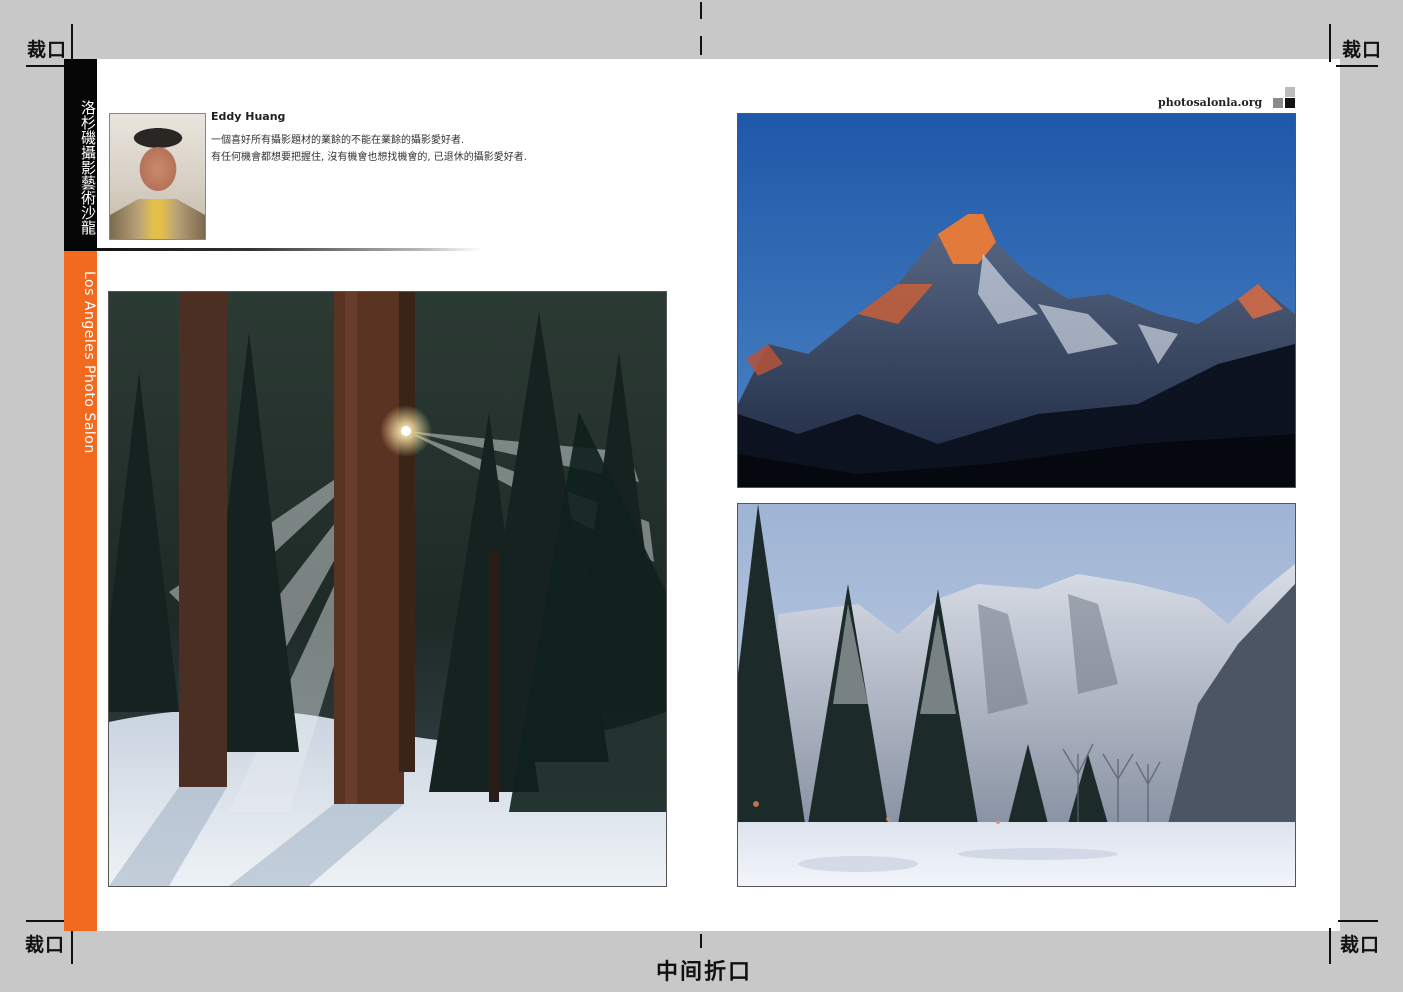 This screenshot has width=1403, height=992. Describe the element at coordinates (72, 43) in the screenshot. I see `crop-mark-top-left-v` at that location.